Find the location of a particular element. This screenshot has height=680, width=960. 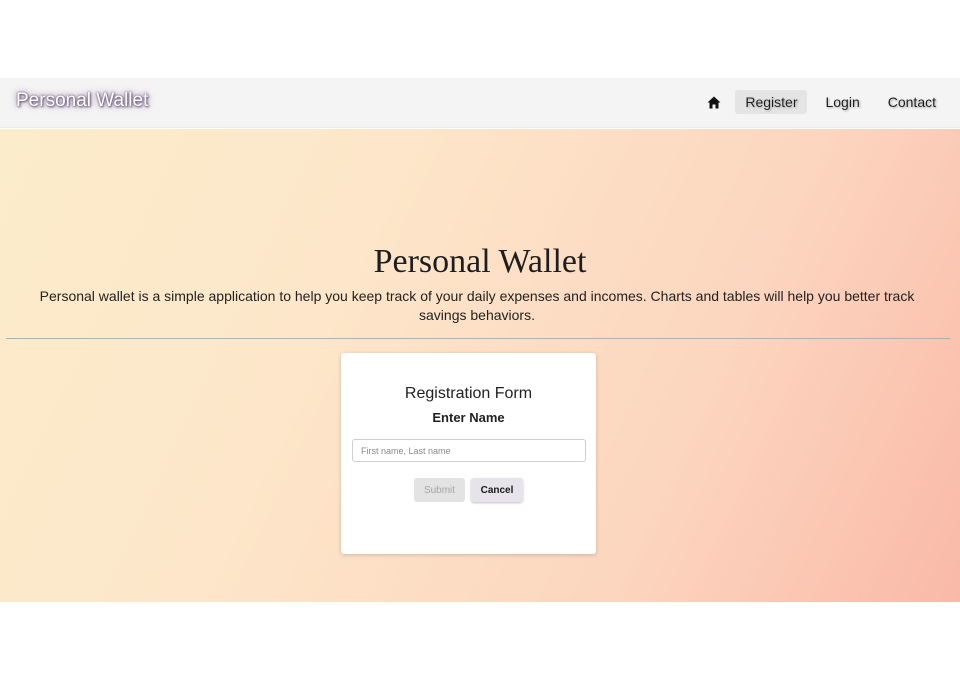

home-icon is located at coordinates (714, 102).